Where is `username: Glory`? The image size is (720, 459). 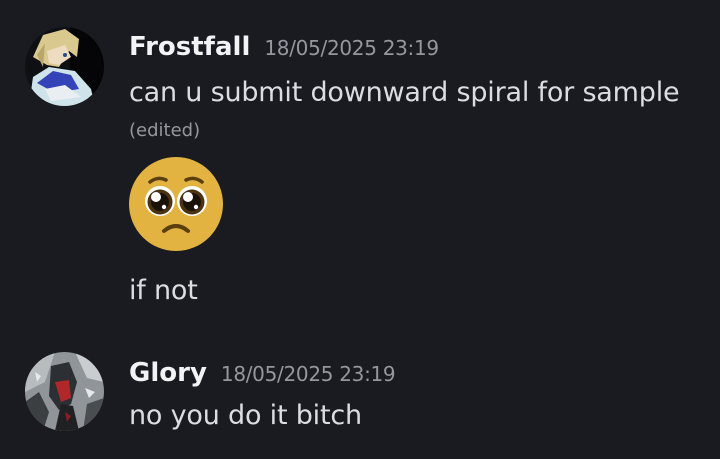 username: Glory is located at coordinates (168, 373).